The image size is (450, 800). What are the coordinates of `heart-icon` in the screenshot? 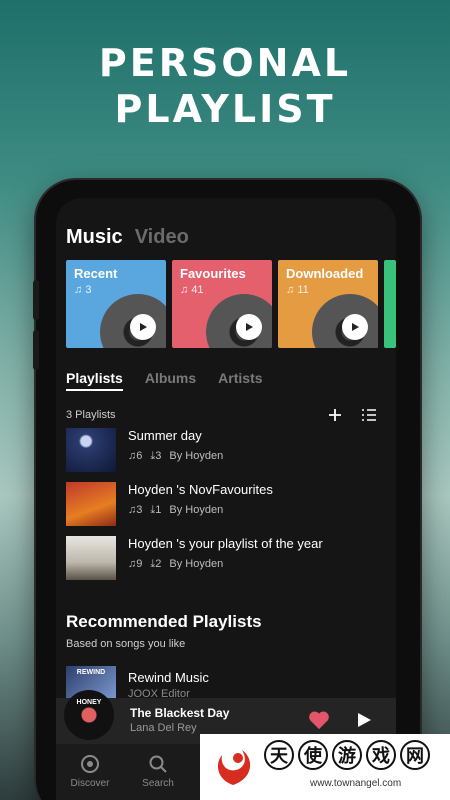 It's located at (319, 720).